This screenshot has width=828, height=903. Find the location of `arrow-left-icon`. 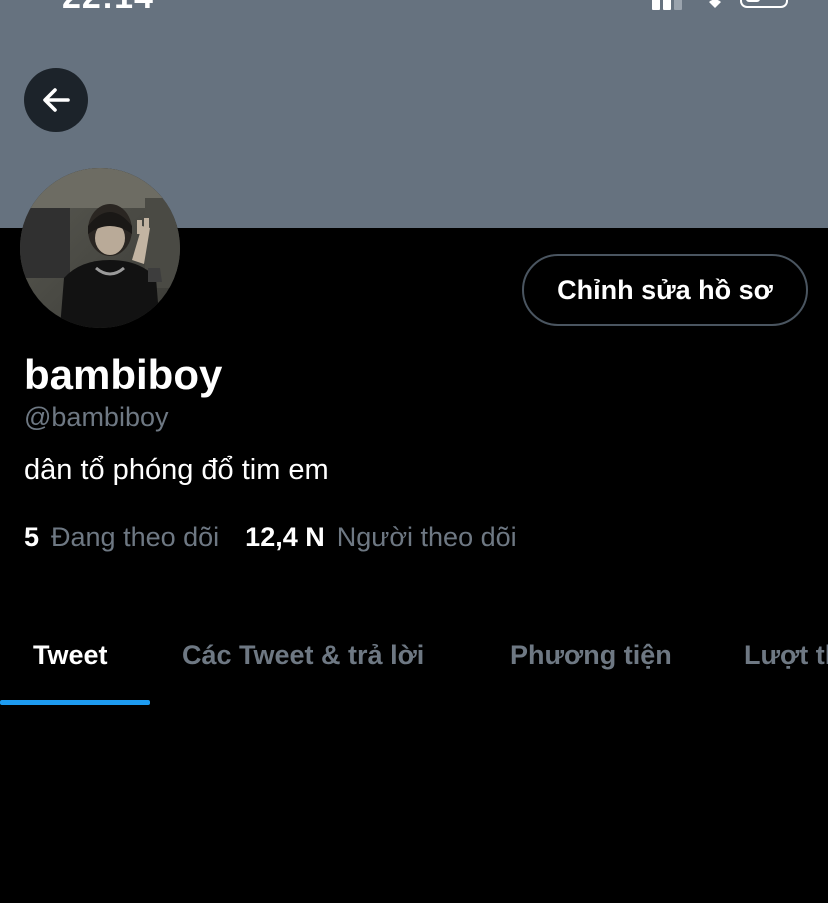

arrow-left-icon is located at coordinates (56, 100).